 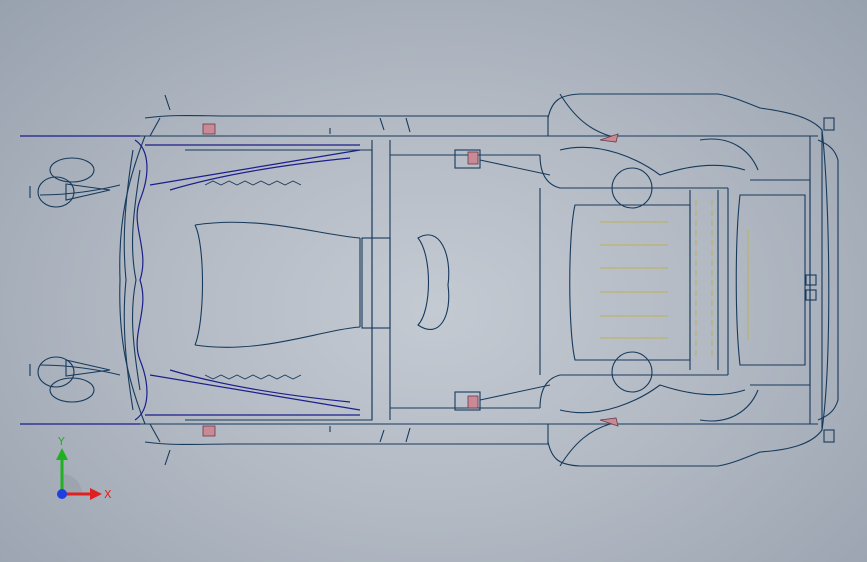 What do you see at coordinates (108, 494) in the screenshot?
I see `x-axis-label: X` at bounding box center [108, 494].